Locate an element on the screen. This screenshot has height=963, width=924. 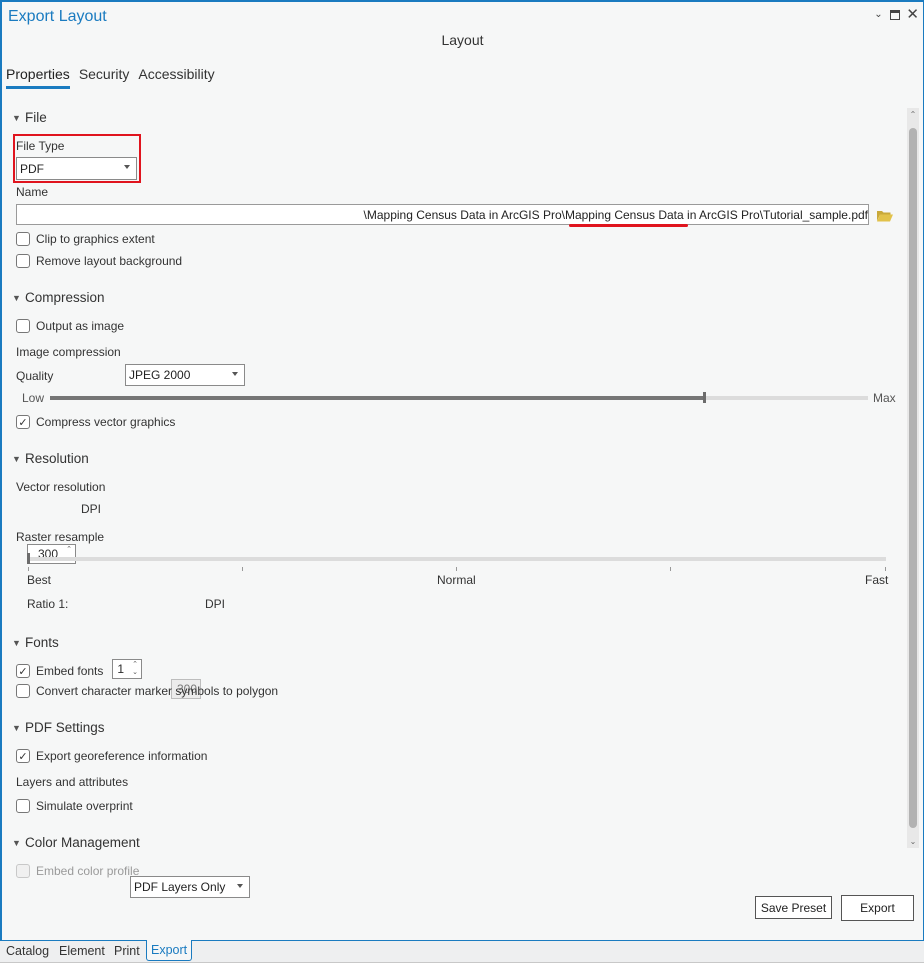
layout-subtitle: Layout is located at coordinates (462, 40).